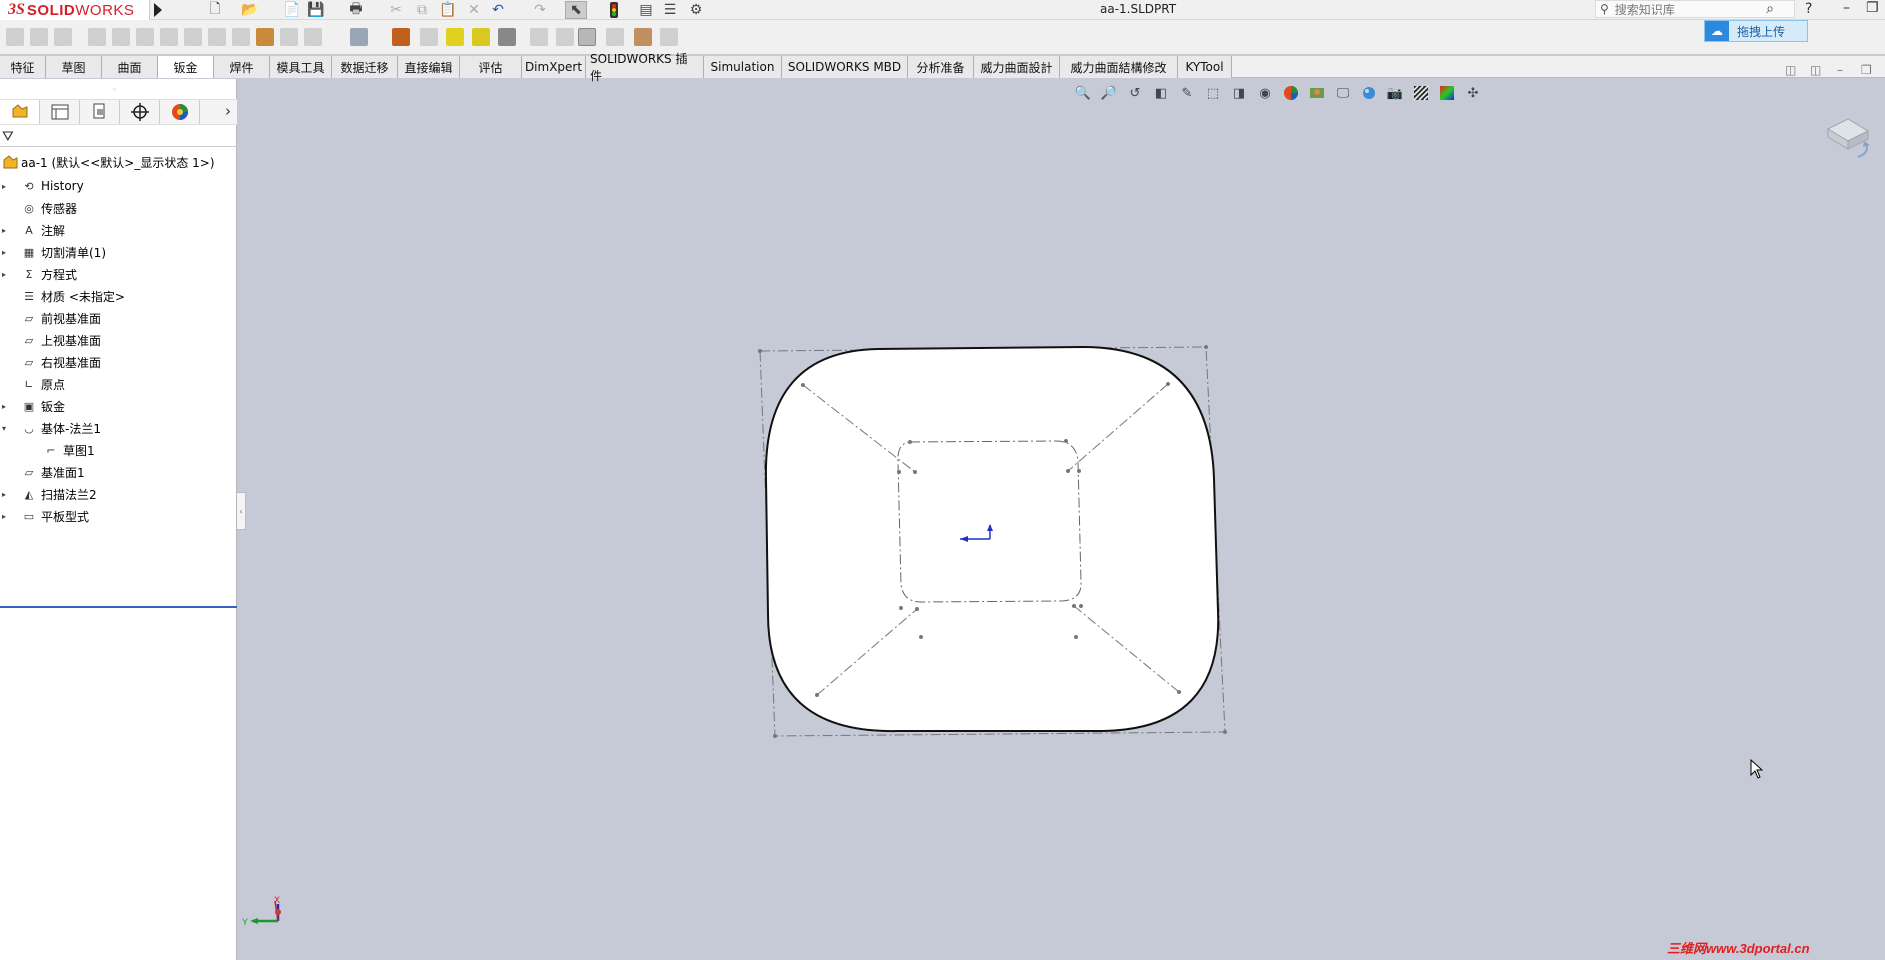 This screenshot has width=1885, height=960. I want to click on tree-item: ◎ 传感器, so click(118, 208).